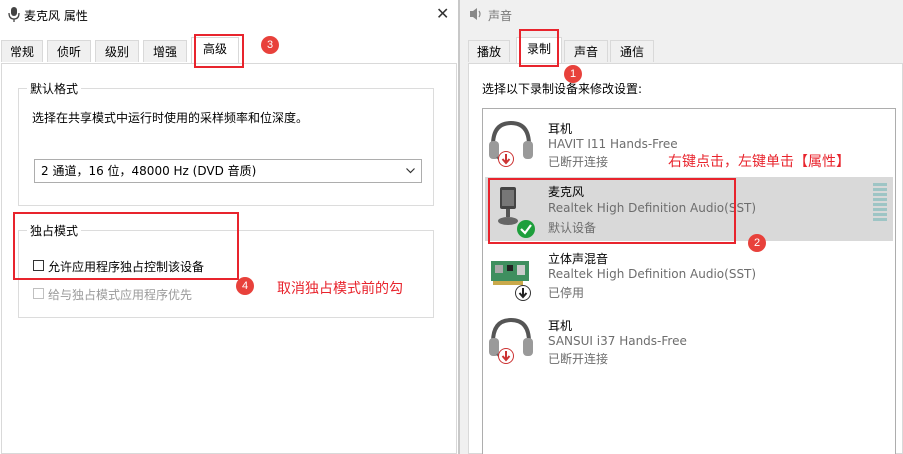  What do you see at coordinates (340, 289) in the screenshot?
I see `annotation-uncheck: 取消独占模式前的勾` at bounding box center [340, 289].